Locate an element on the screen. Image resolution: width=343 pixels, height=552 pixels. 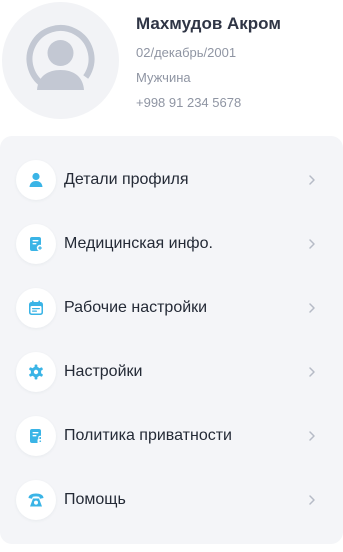
menu-item-medical-info: Медицинская инфо. is located at coordinates (171, 244).